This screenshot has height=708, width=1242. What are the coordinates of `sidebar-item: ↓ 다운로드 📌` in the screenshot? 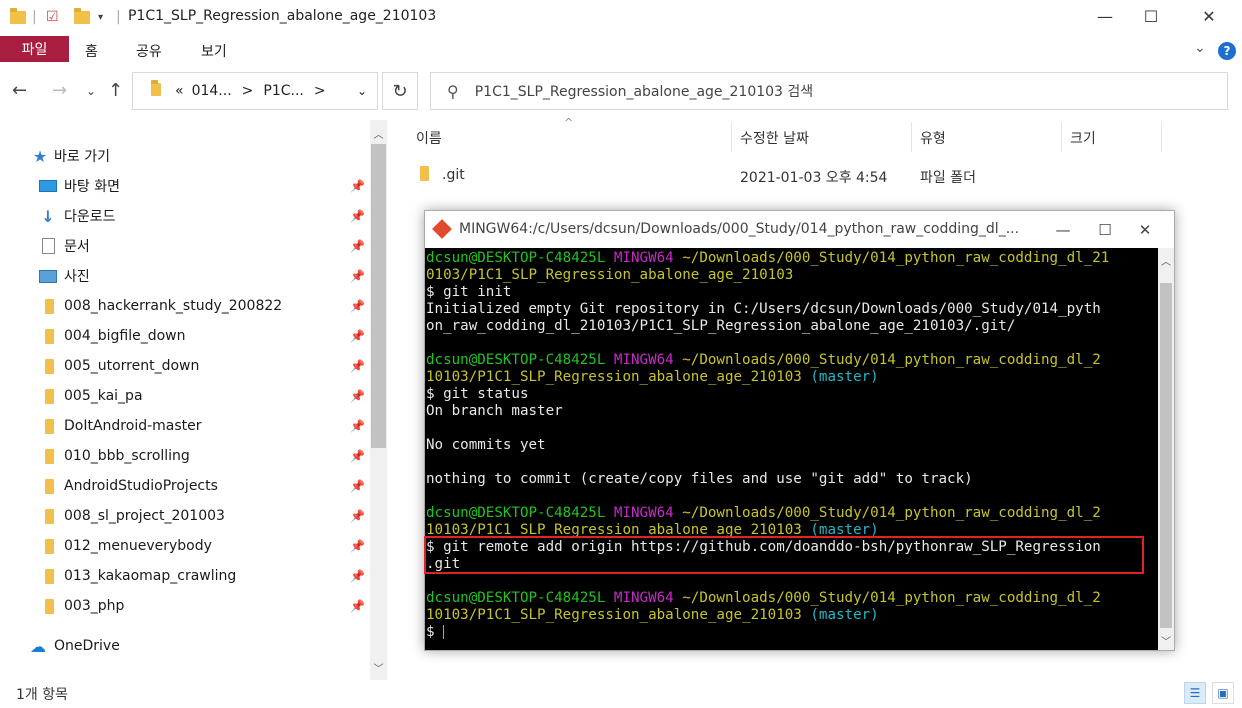 It's located at (185, 216).